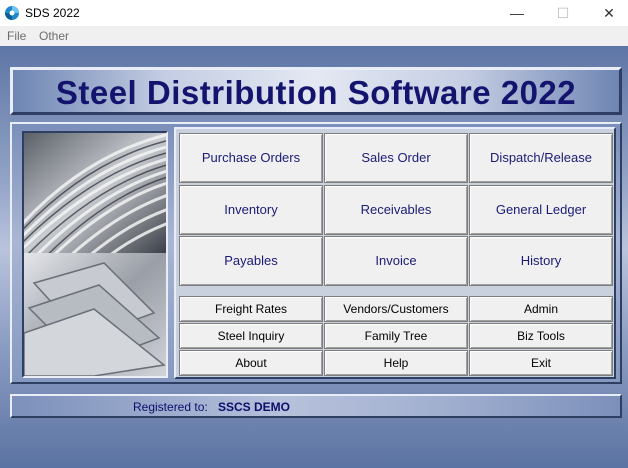  What do you see at coordinates (563, 13) in the screenshot?
I see `maximize-button: ☐` at bounding box center [563, 13].